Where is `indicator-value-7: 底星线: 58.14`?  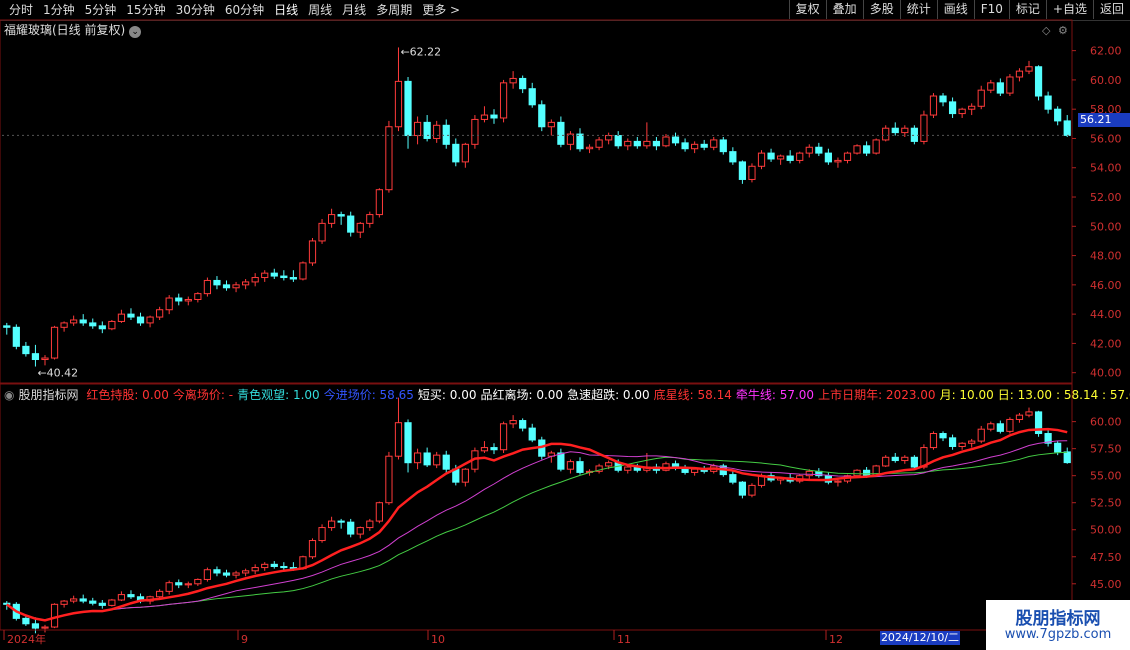 indicator-value-7: 底星线: 58.14 is located at coordinates (692, 395).